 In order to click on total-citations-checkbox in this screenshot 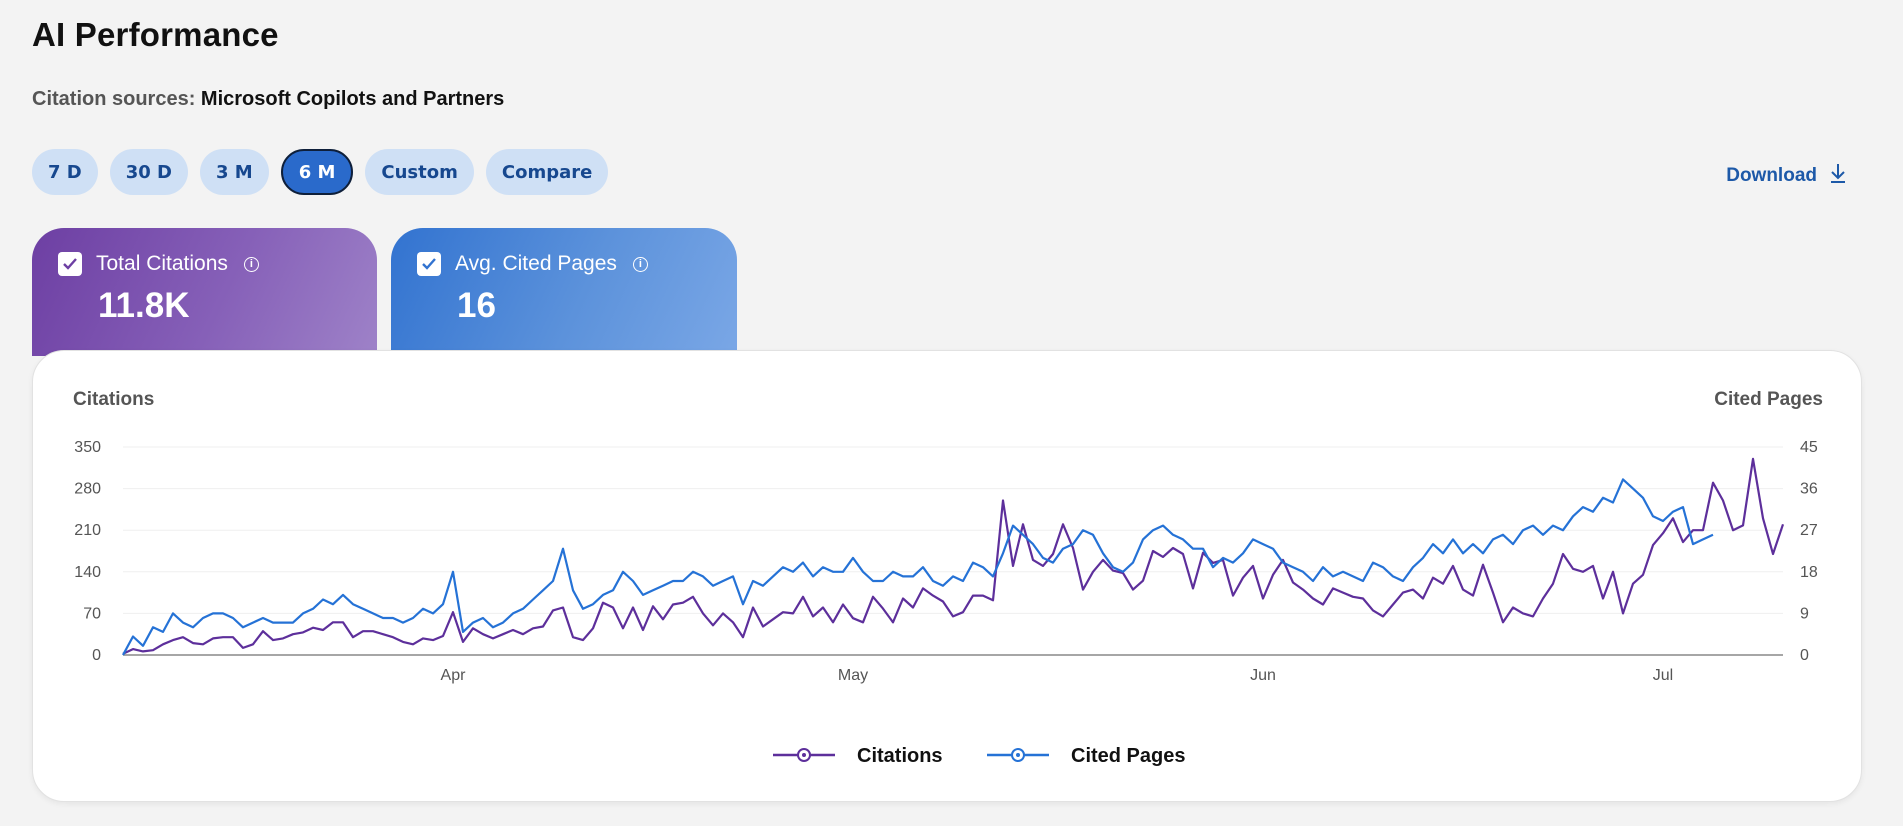, I will do `click(70, 264)`.